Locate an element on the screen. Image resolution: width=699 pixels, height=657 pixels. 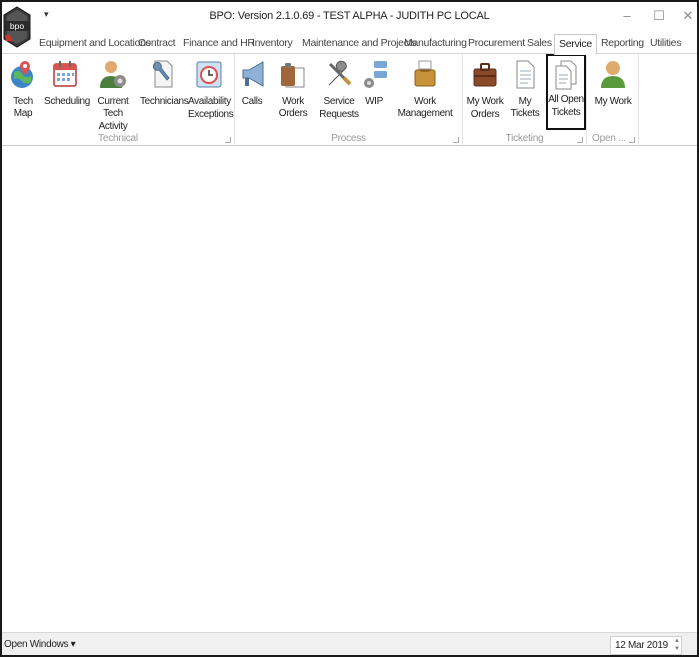
globe-pin-icon is located at coordinates (22, 74).